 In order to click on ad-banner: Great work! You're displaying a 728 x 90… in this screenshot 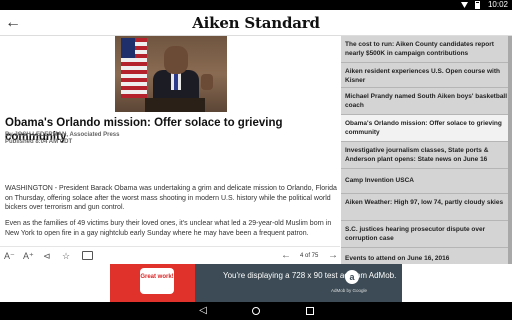, I will do `click(256, 283)`.